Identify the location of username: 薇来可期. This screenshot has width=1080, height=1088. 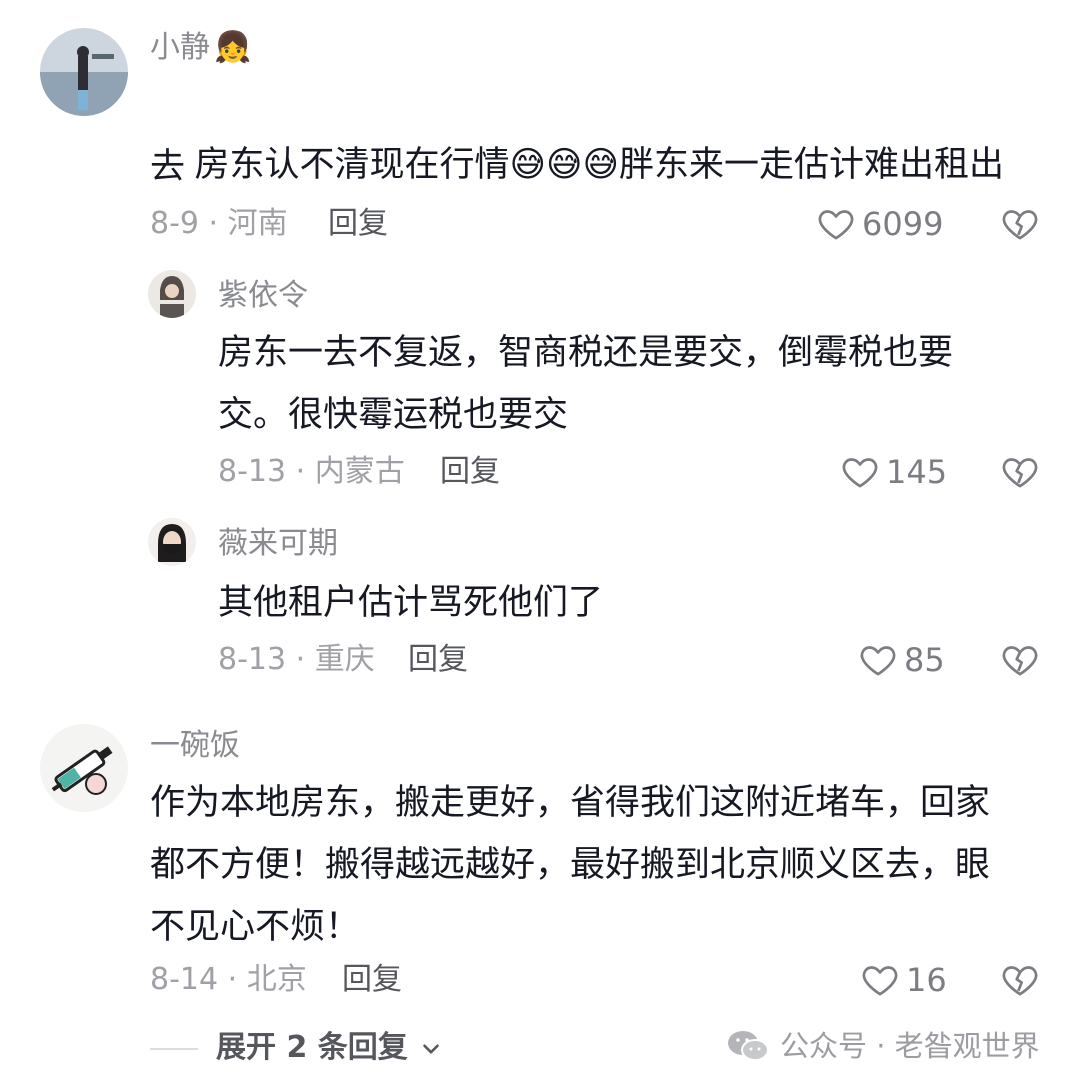
(278, 544).